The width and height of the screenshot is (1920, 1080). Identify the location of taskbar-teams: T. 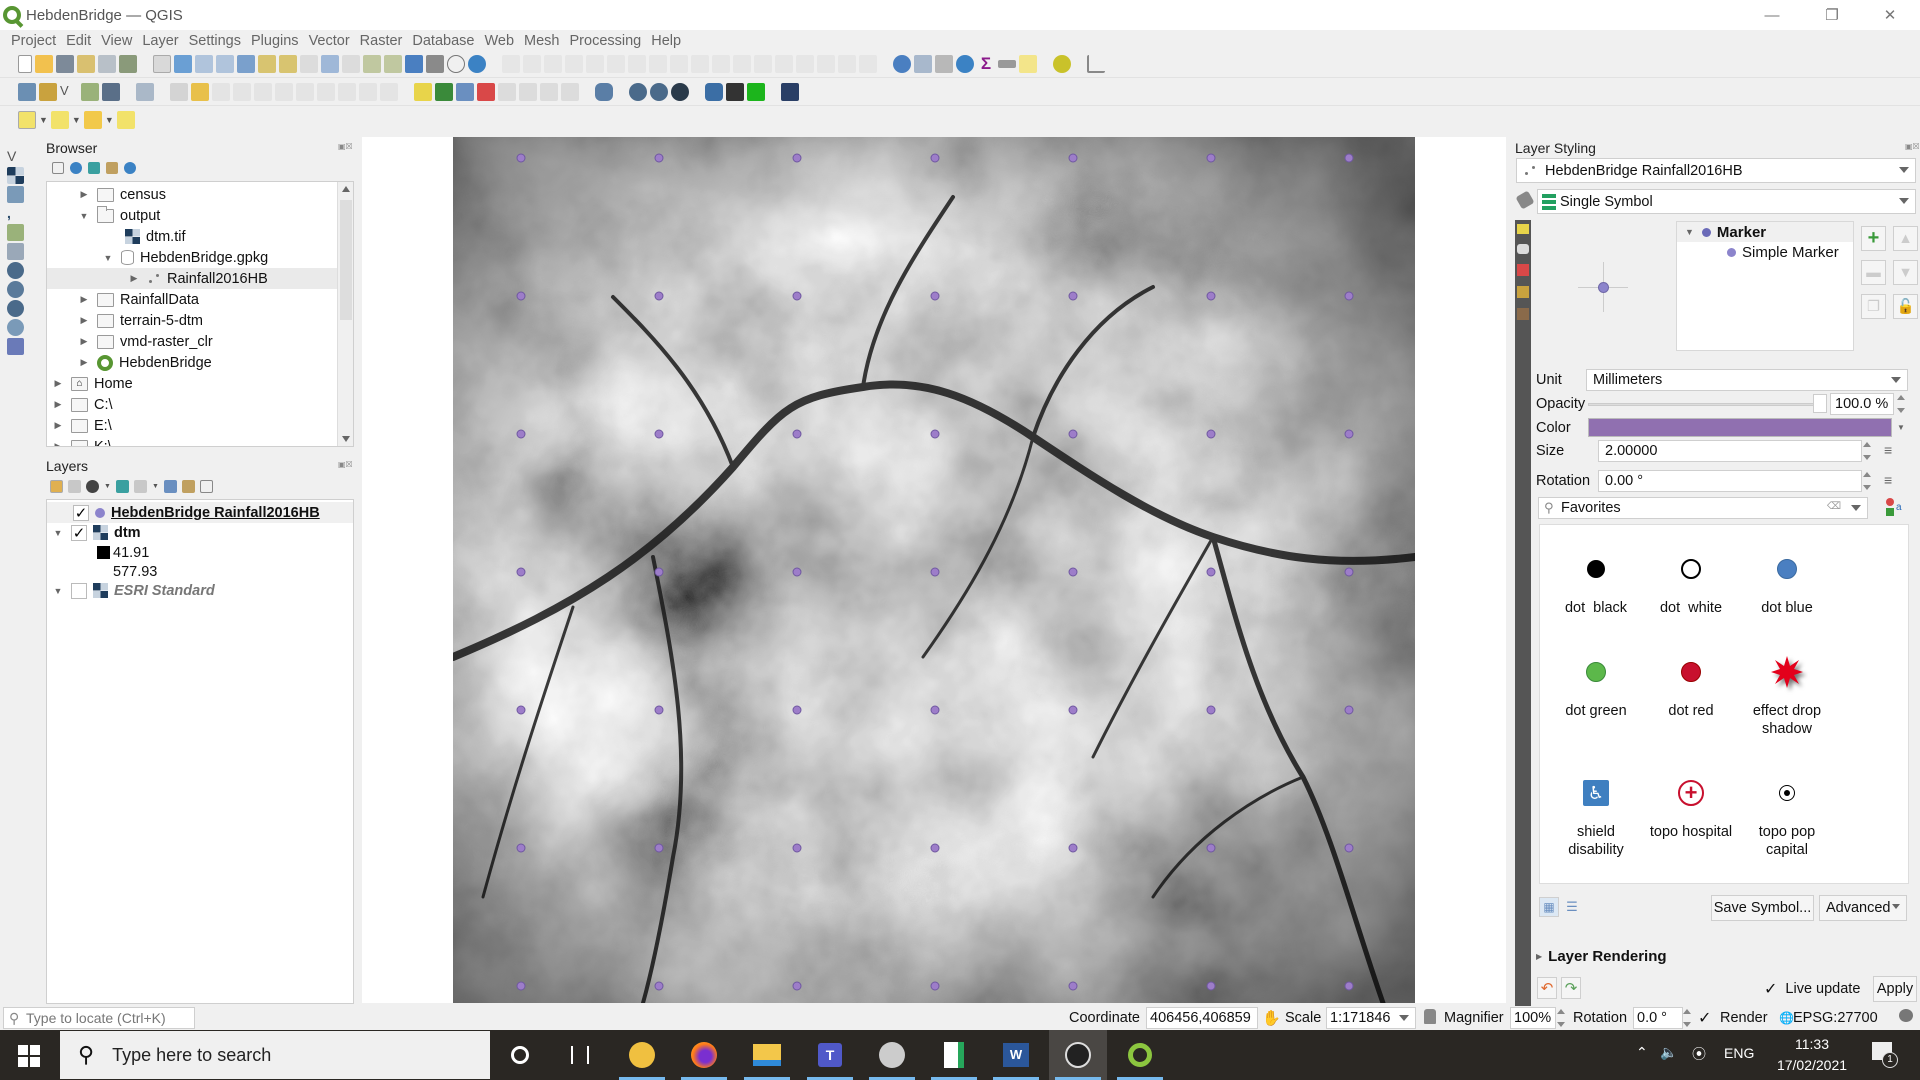
(830, 1055).